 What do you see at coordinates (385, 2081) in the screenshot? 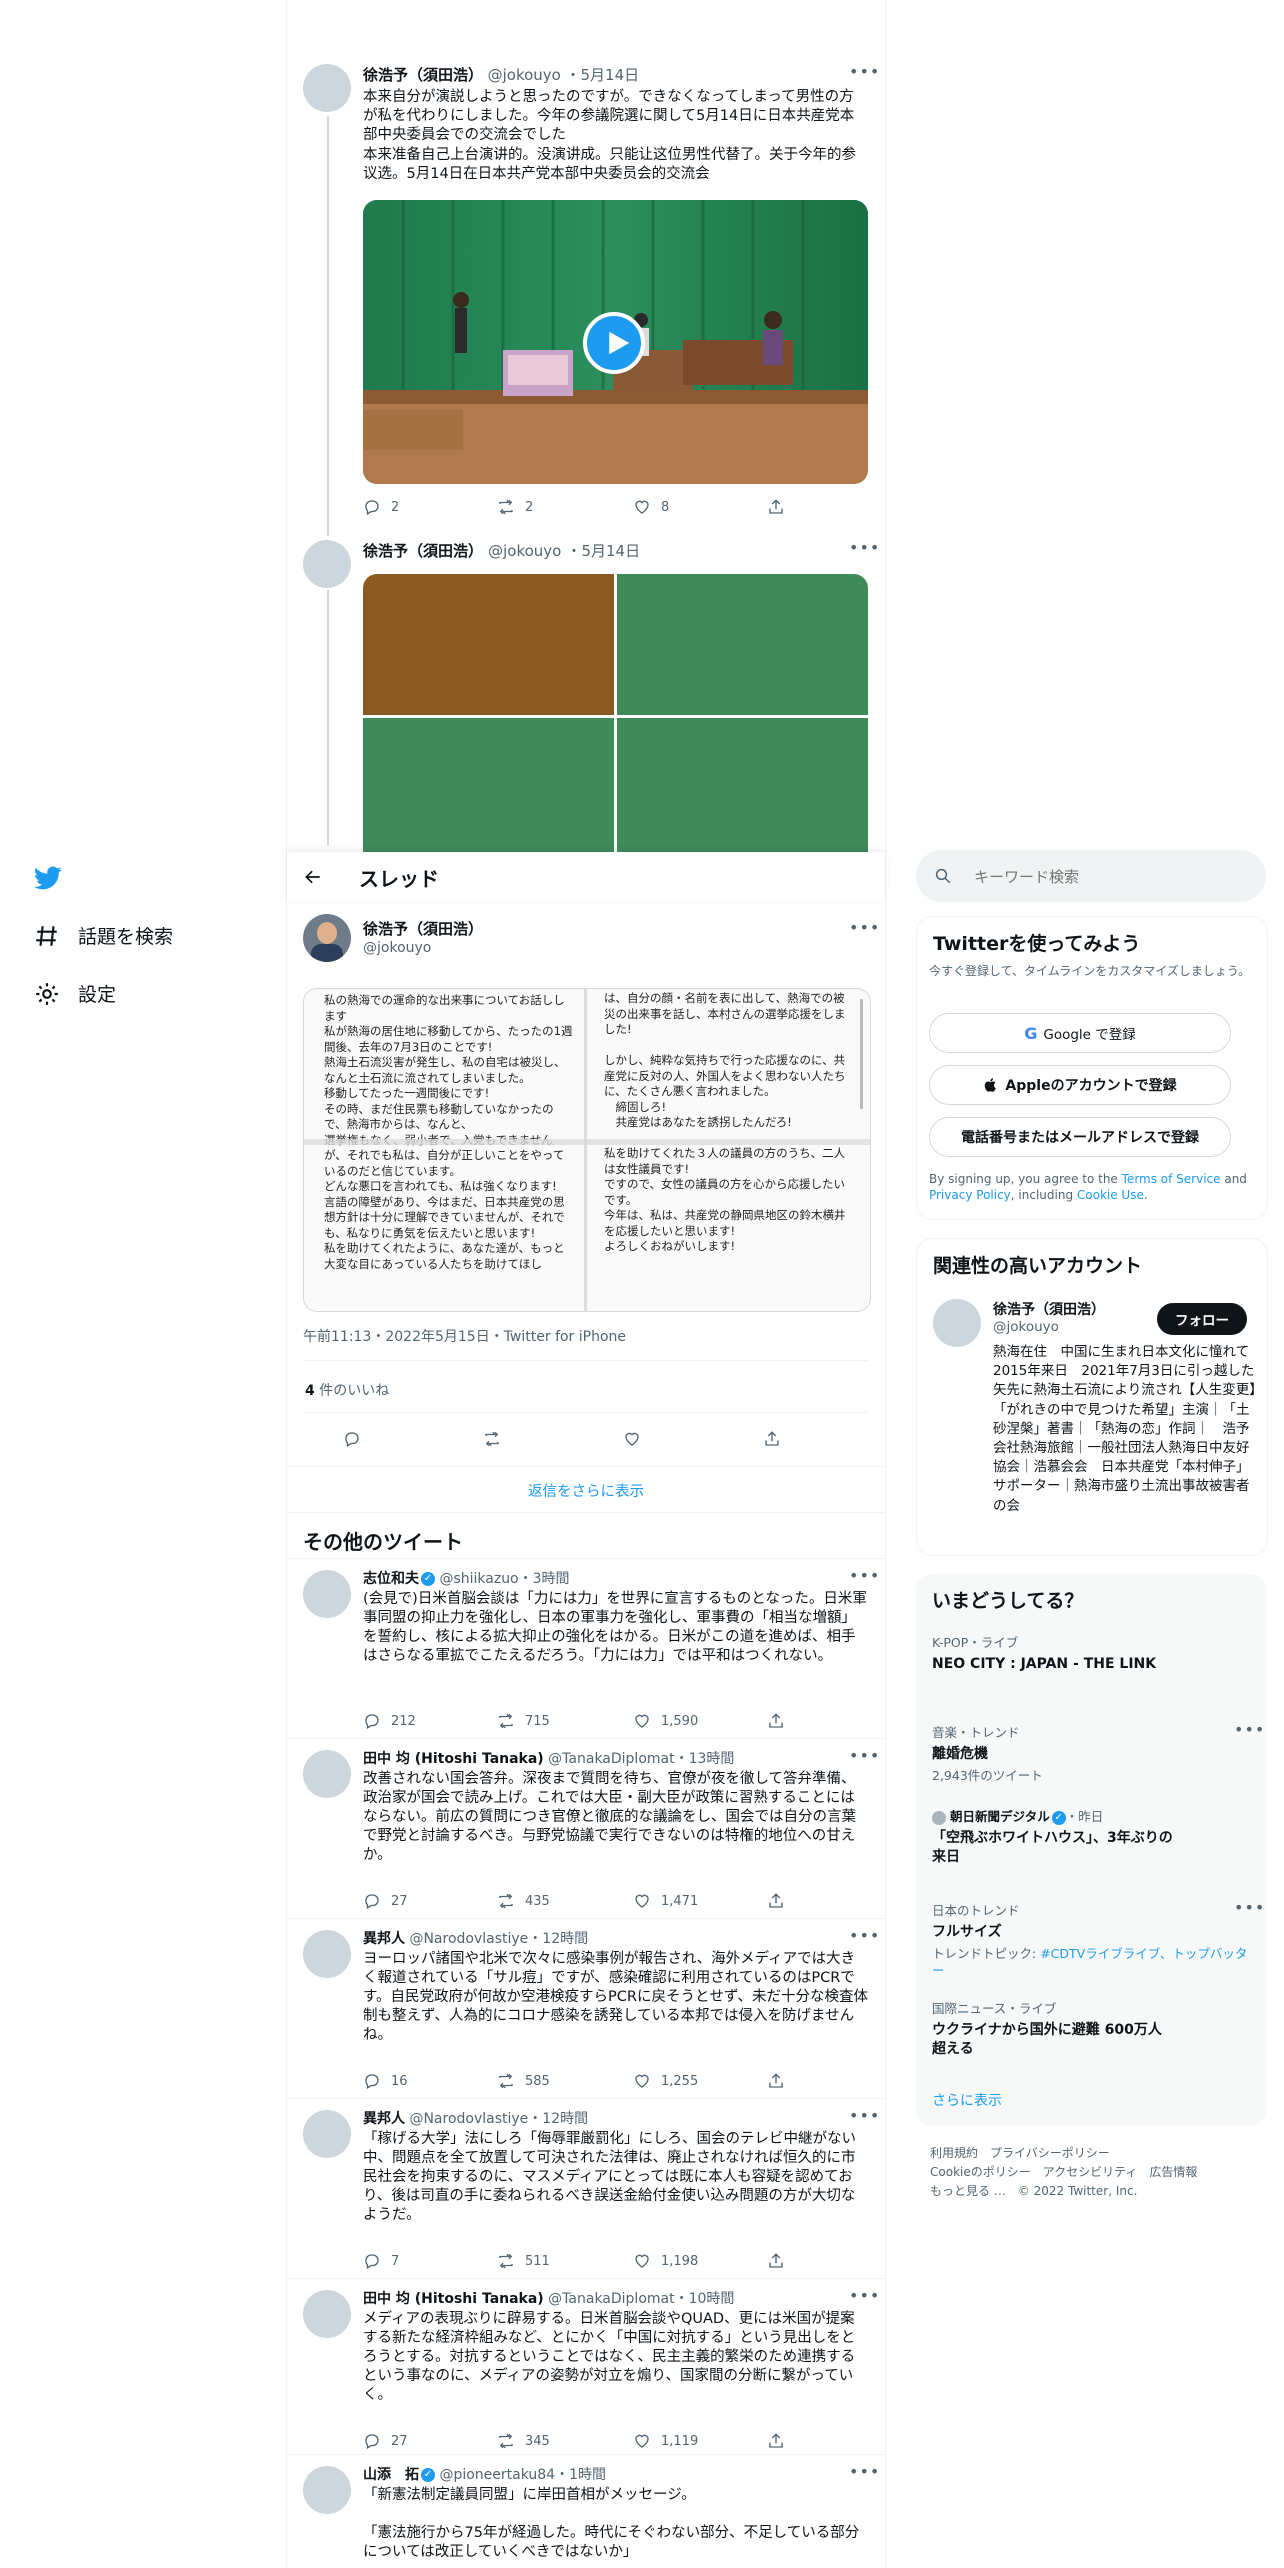
I see `reply-button: 16` at bounding box center [385, 2081].